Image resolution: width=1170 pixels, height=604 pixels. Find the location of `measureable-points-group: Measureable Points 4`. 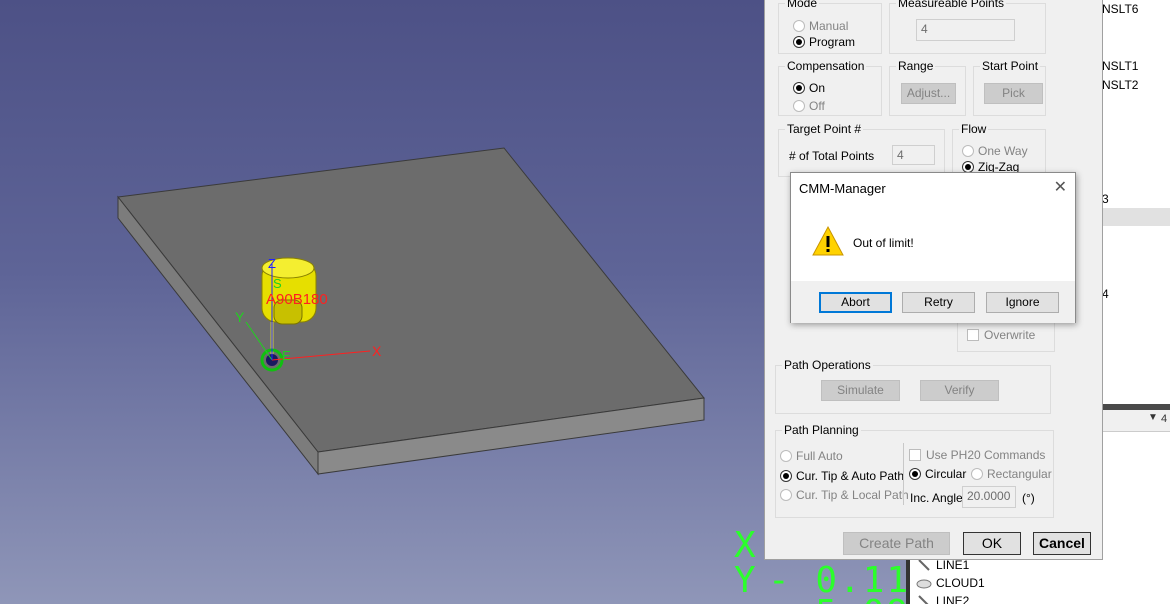

measureable-points-group: Measureable Points 4 is located at coordinates (967, 27).